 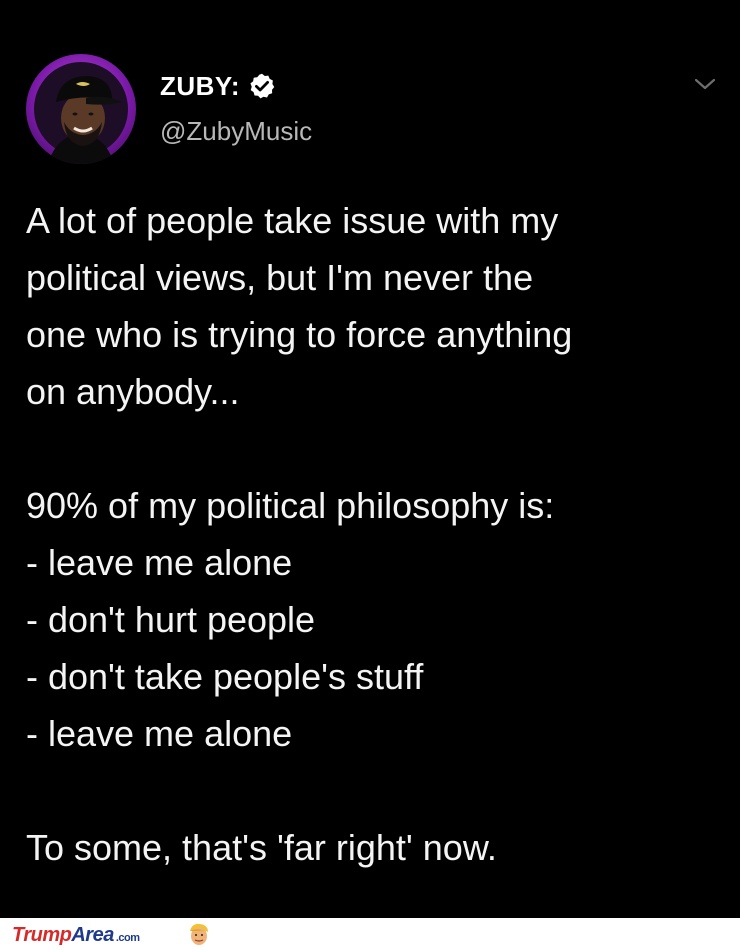 What do you see at coordinates (42, 935) in the screenshot?
I see `brand-part-1: Trump` at bounding box center [42, 935].